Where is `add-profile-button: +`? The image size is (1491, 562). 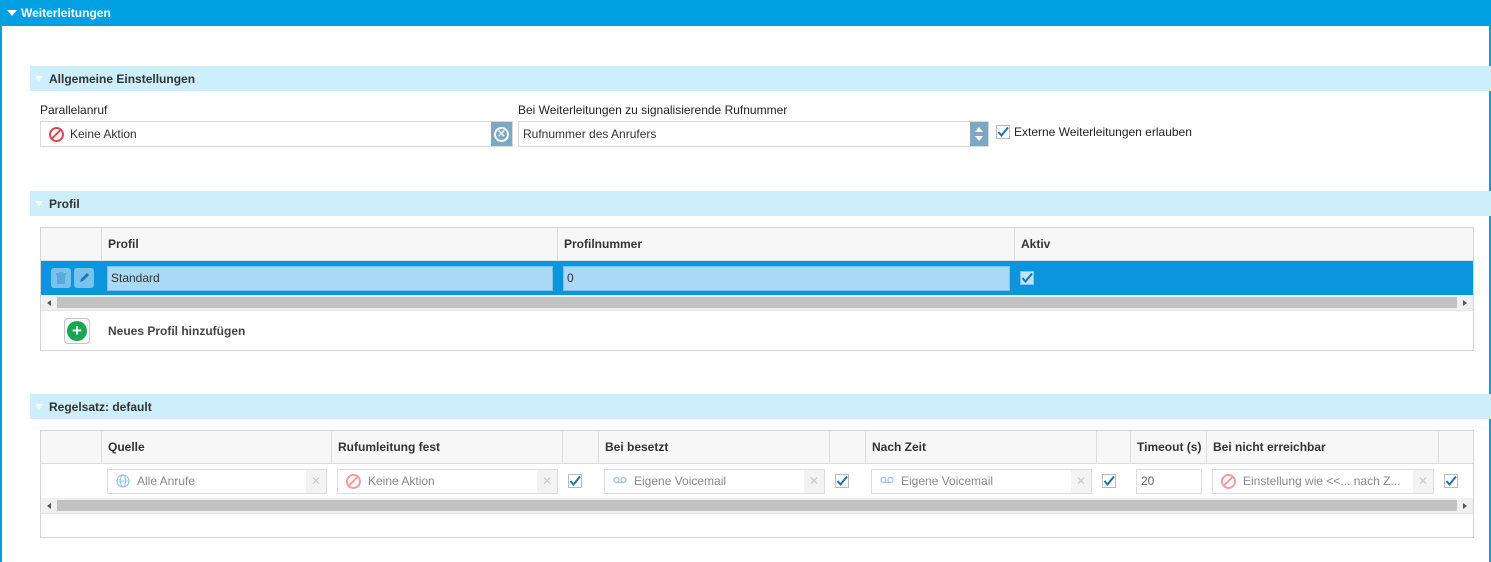 add-profile-button: + is located at coordinates (77, 330).